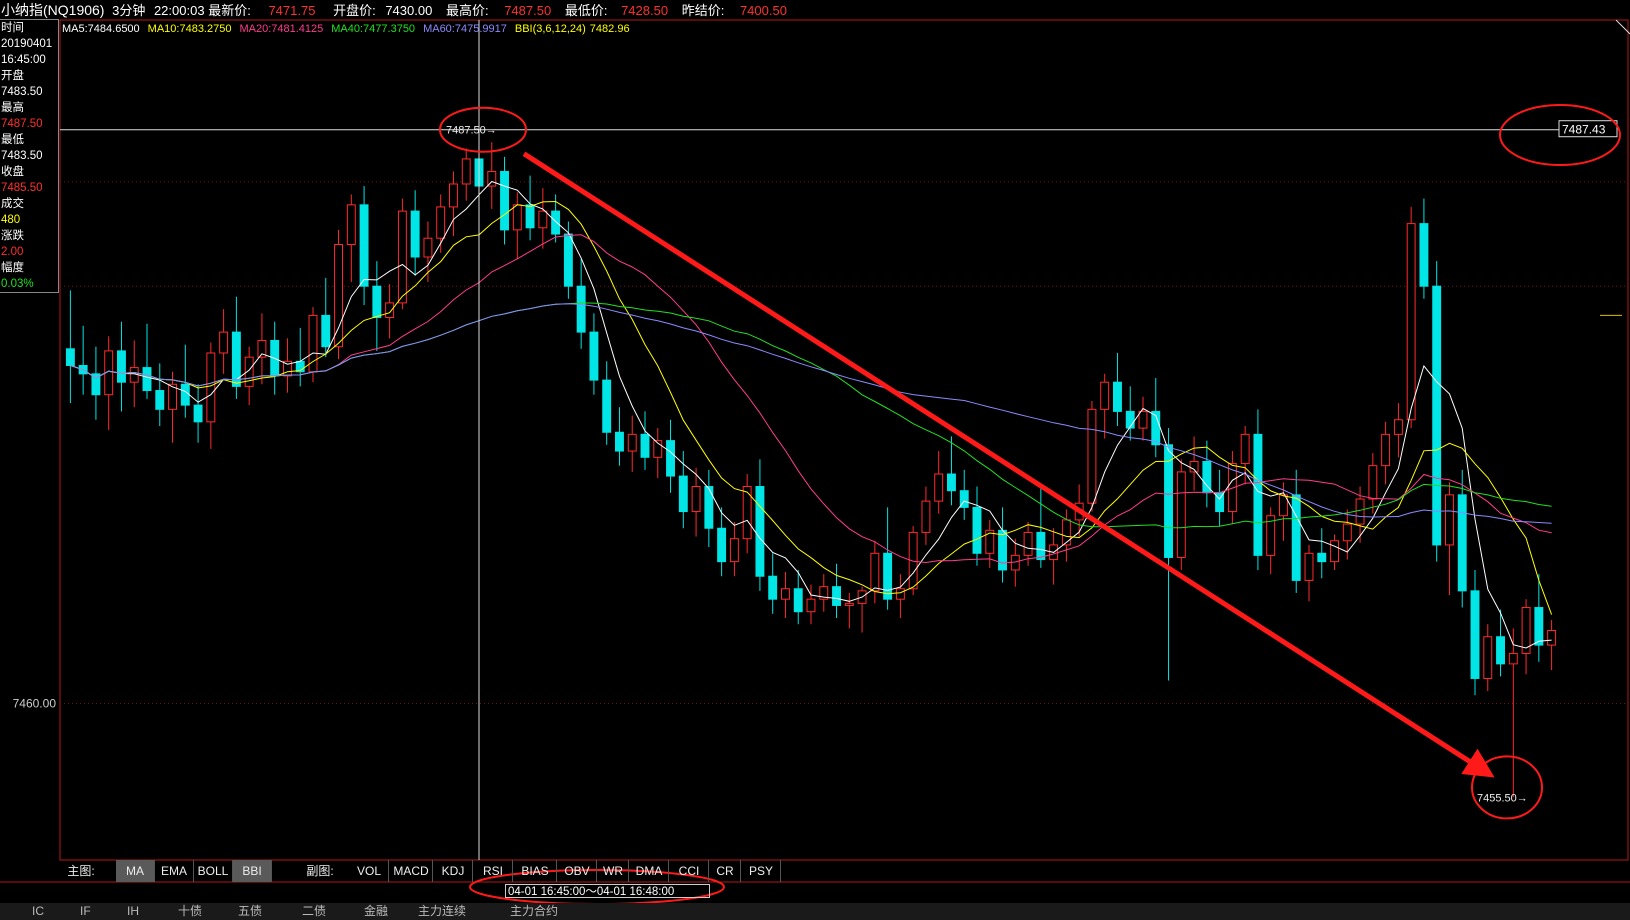  Describe the element at coordinates (369, 871) in the screenshot. I see `sub-tab-vol: VOL` at that location.